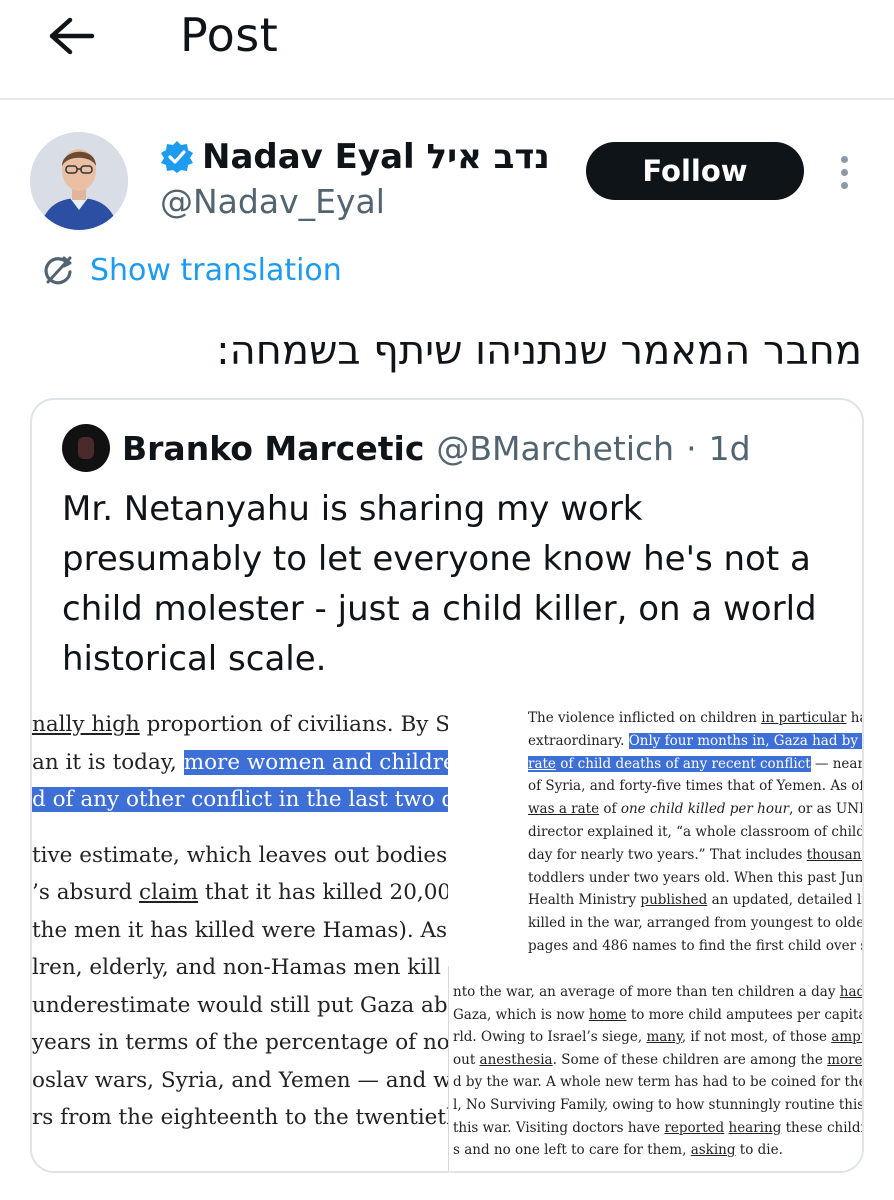  What do you see at coordinates (846, 1037) in the screenshot?
I see `article-text-fragment: amputat` at bounding box center [846, 1037].